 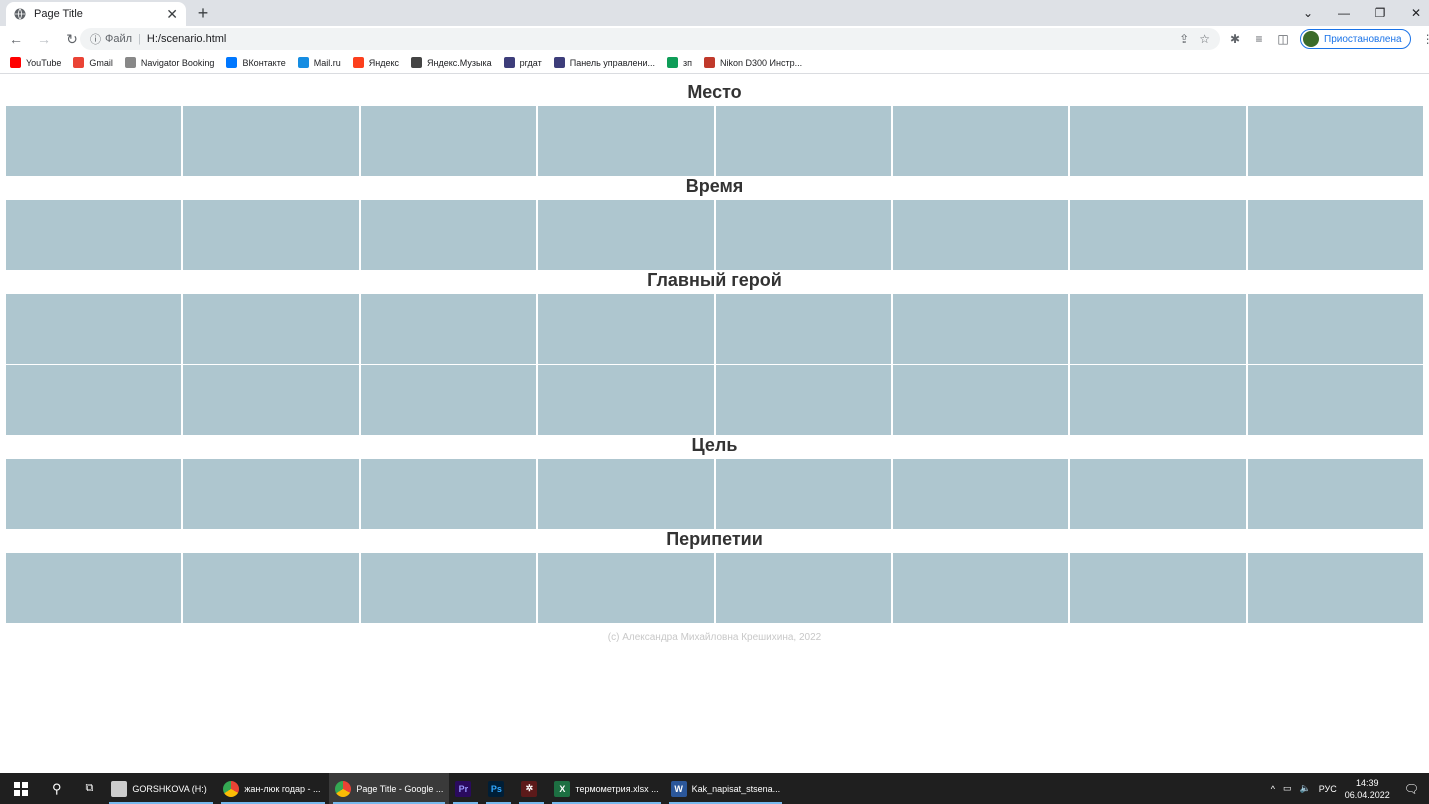 What do you see at coordinates (172, 14) in the screenshot?
I see `close-tab-icon: ✕` at bounding box center [172, 14].